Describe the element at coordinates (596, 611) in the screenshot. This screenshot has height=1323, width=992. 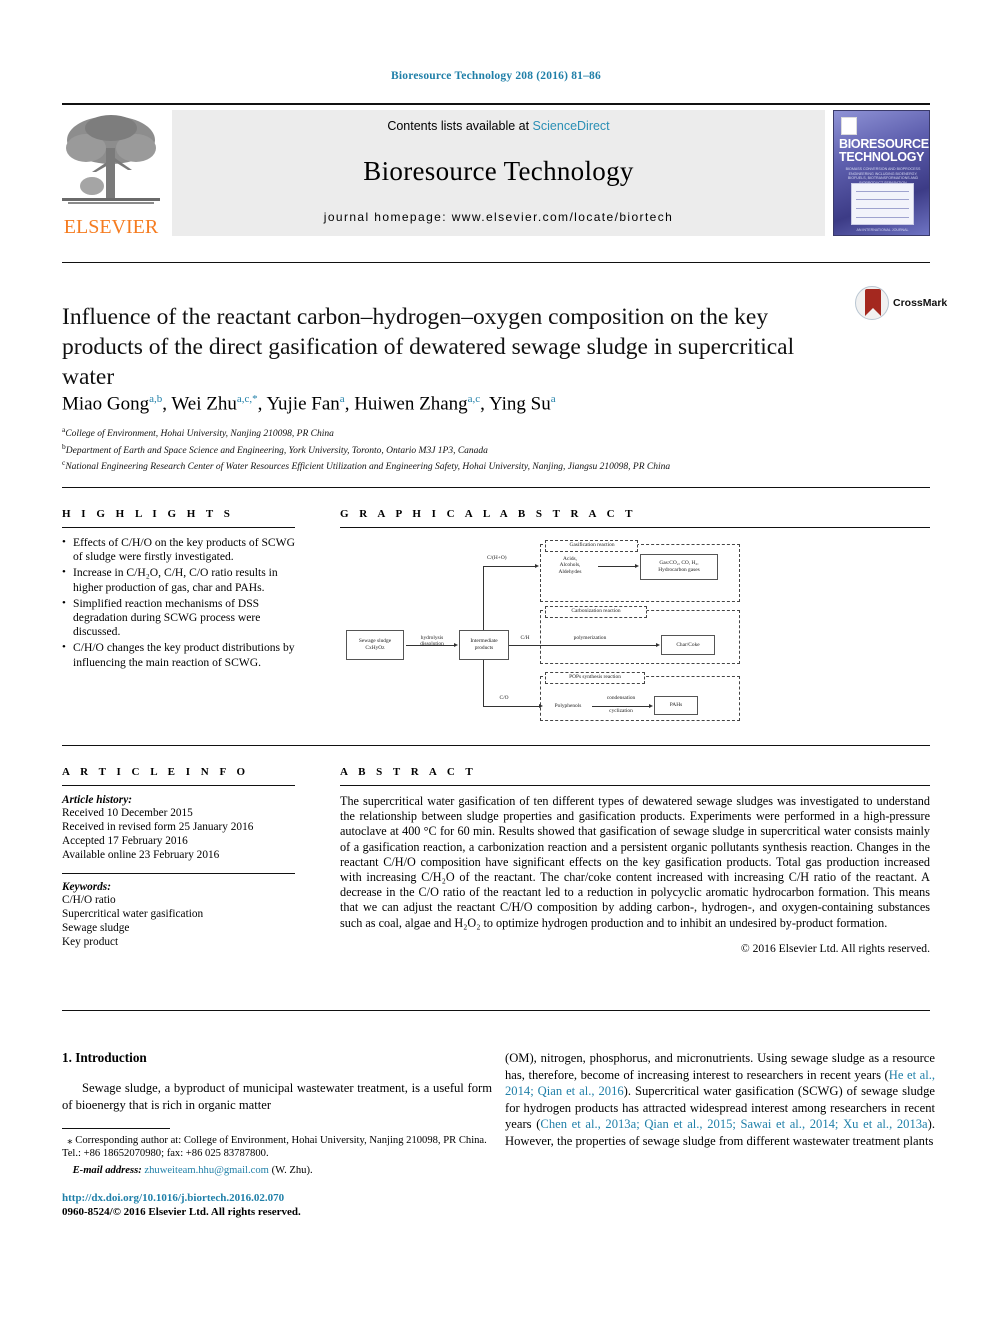
I see `diagram-label-carbonization-reaction: Carbonization reaction` at that location.